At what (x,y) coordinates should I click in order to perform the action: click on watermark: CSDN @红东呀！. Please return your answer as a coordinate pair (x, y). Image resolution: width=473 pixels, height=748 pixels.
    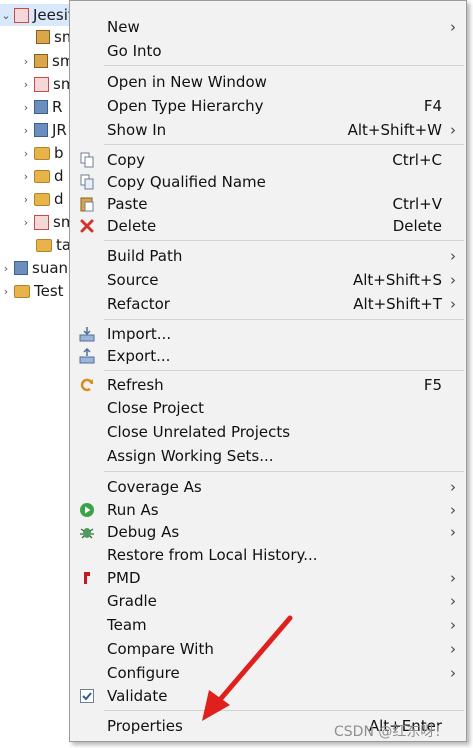
    Looking at the image, I should click on (391, 732).